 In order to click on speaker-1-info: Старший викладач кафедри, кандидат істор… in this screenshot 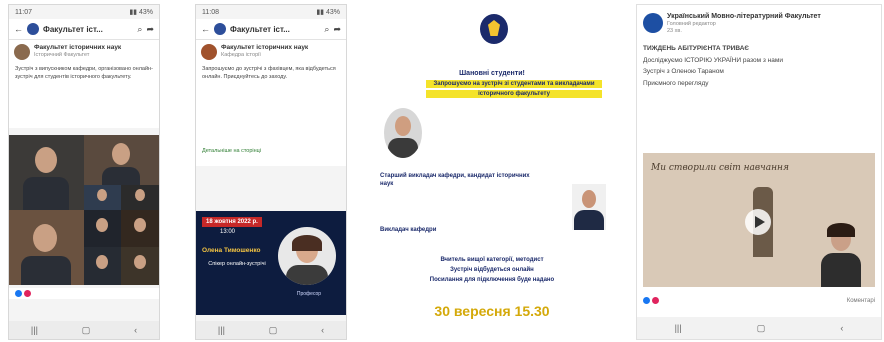, I will do `click(455, 180)`.